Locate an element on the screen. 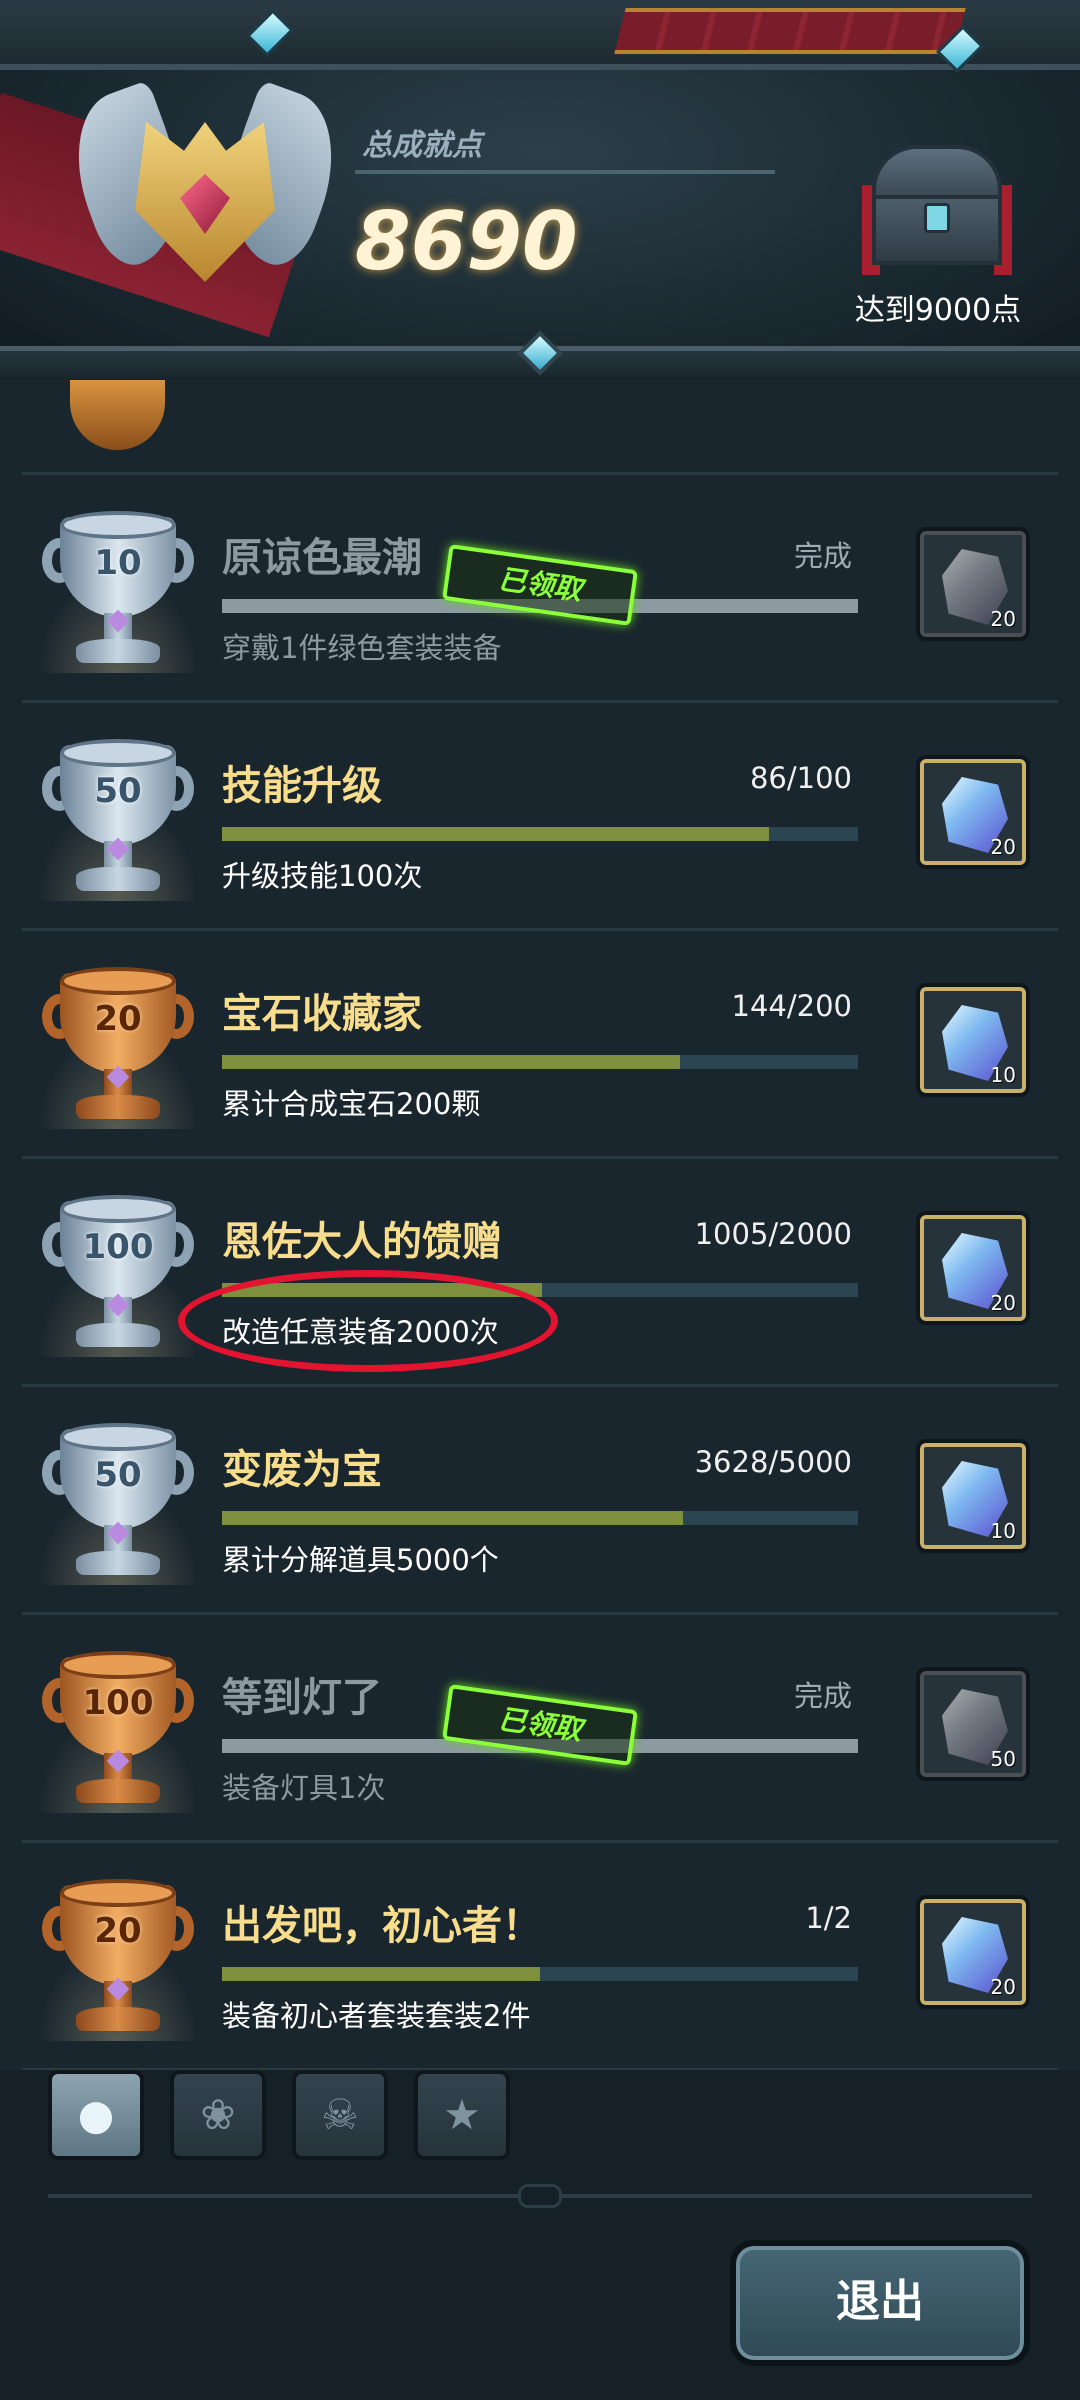  header-ribbon is located at coordinates (790, 31).